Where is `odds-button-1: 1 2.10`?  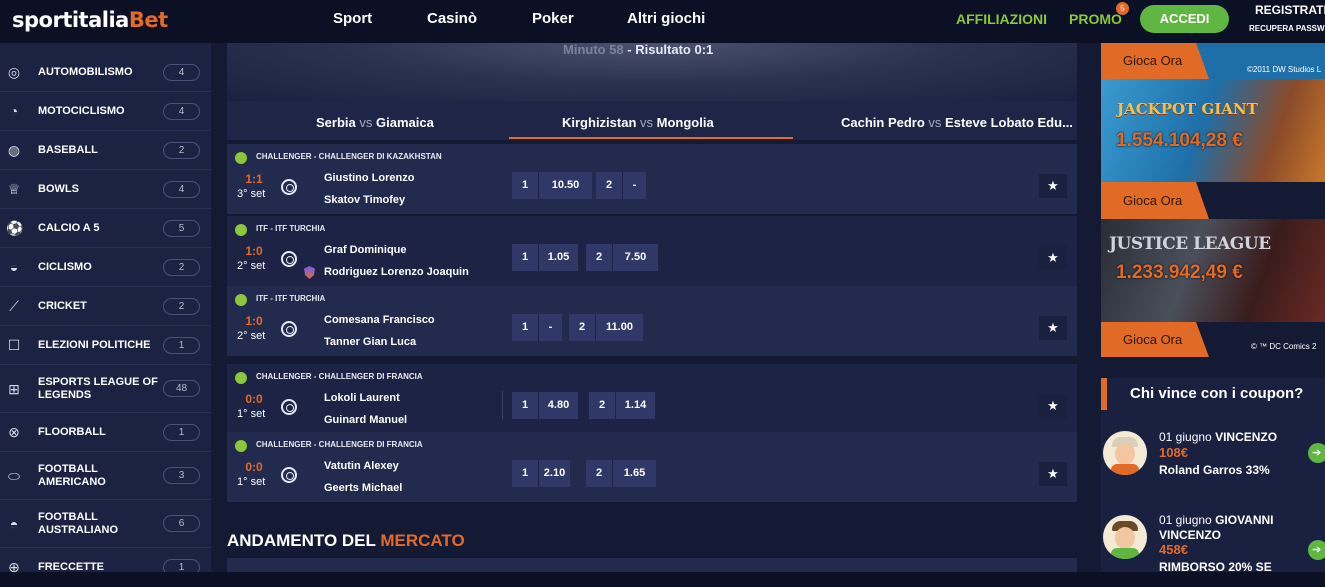 odds-button-1: 1 2.10 is located at coordinates (541, 473).